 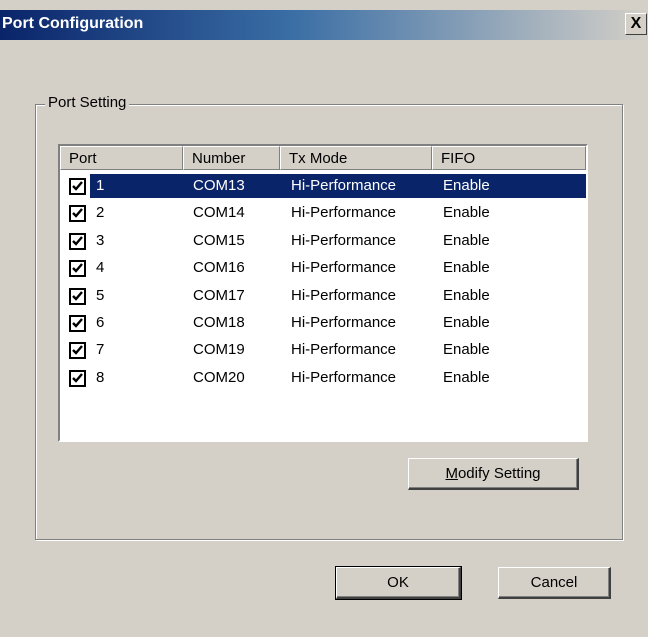 What do you see at coordinates (219, 240) in the screenshot?
I see `number-cell: COM15` at bounding box center [219, 240].